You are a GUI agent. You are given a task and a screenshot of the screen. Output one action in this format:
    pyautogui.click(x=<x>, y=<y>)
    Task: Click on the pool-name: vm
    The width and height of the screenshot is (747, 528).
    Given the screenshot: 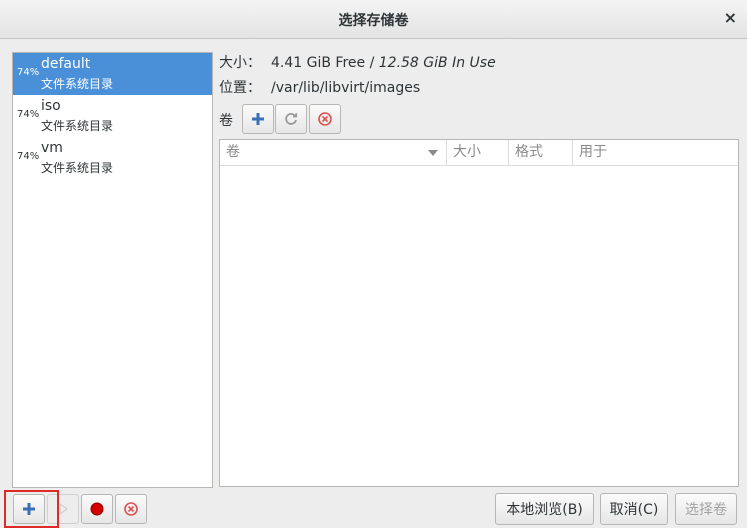 What is the action you would take?
    pyautogui.click(x=52, y=148)
    